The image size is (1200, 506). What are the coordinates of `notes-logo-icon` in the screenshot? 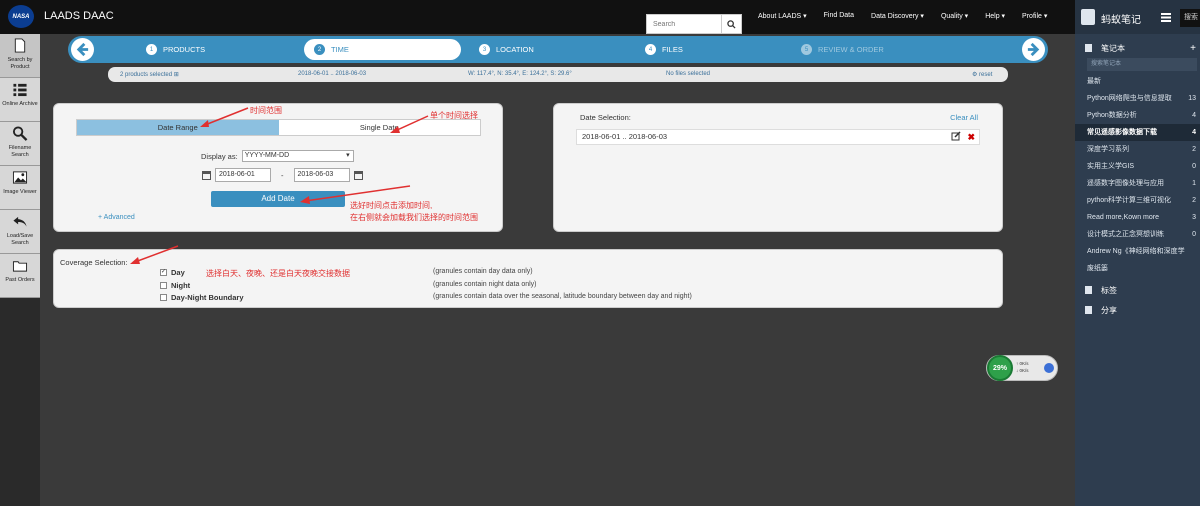 It's located at (1088, 17).